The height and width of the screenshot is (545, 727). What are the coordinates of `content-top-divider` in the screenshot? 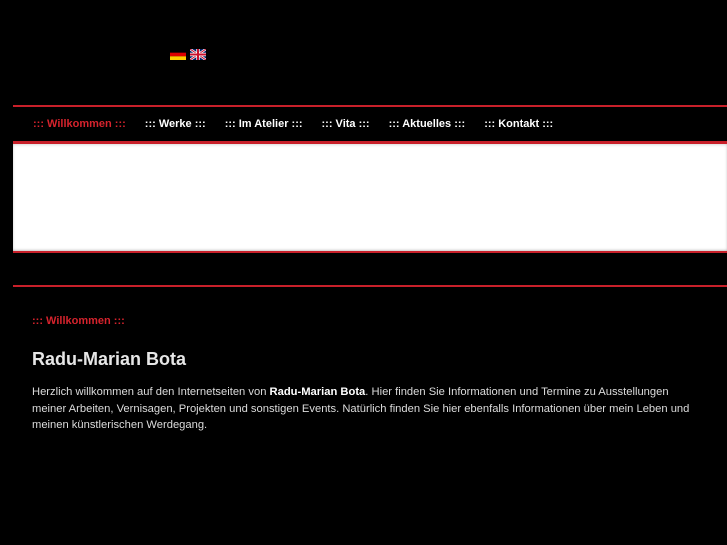 It's located at (370, 286).